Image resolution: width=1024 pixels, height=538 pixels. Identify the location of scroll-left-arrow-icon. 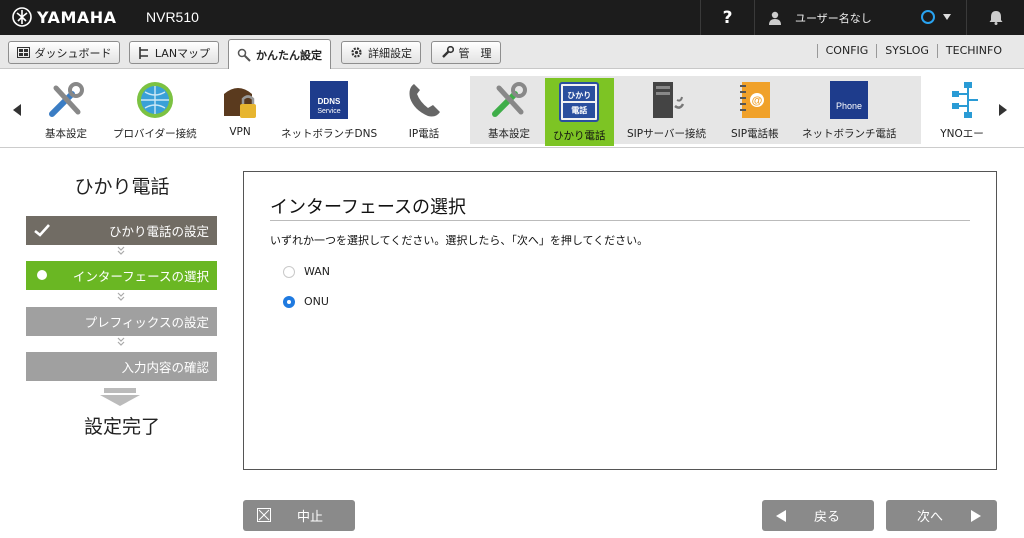
(17, 110).